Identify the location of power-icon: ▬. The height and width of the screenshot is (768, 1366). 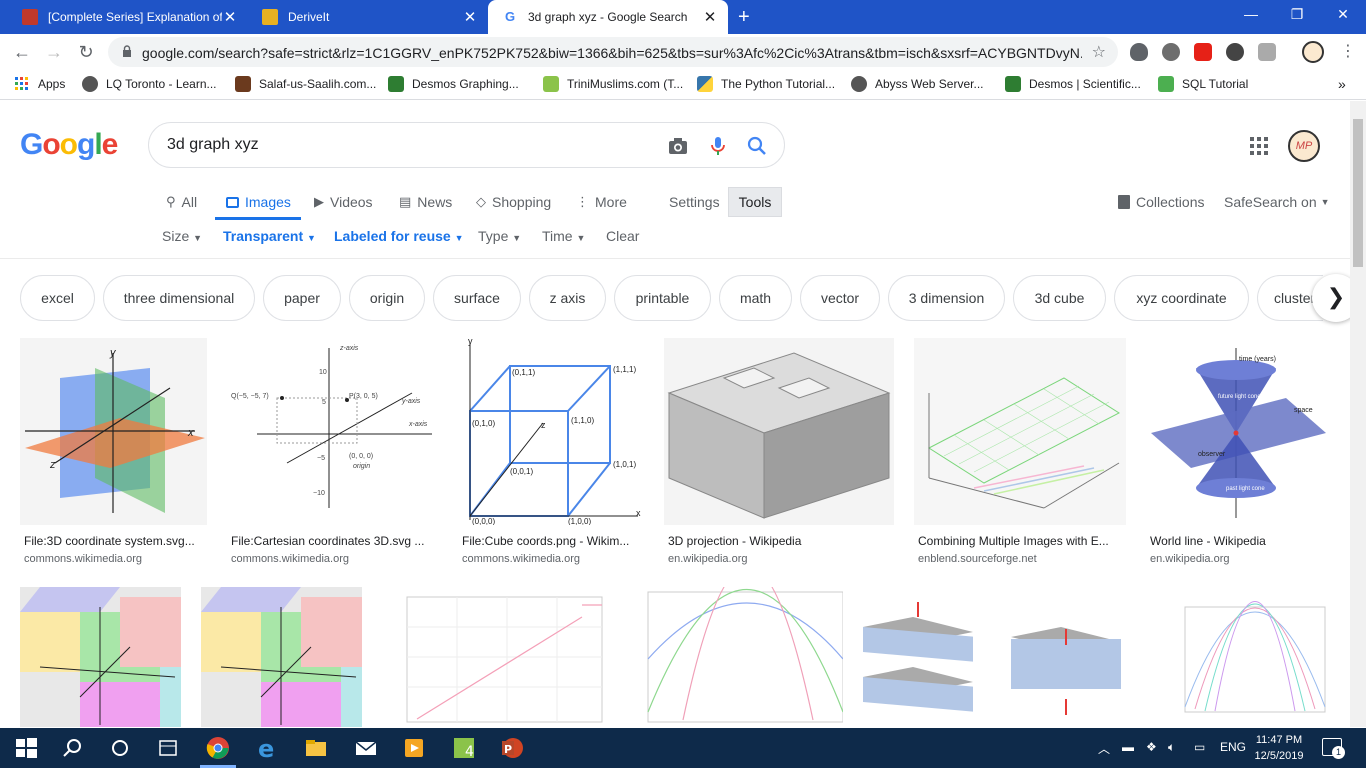
(1128, 747).